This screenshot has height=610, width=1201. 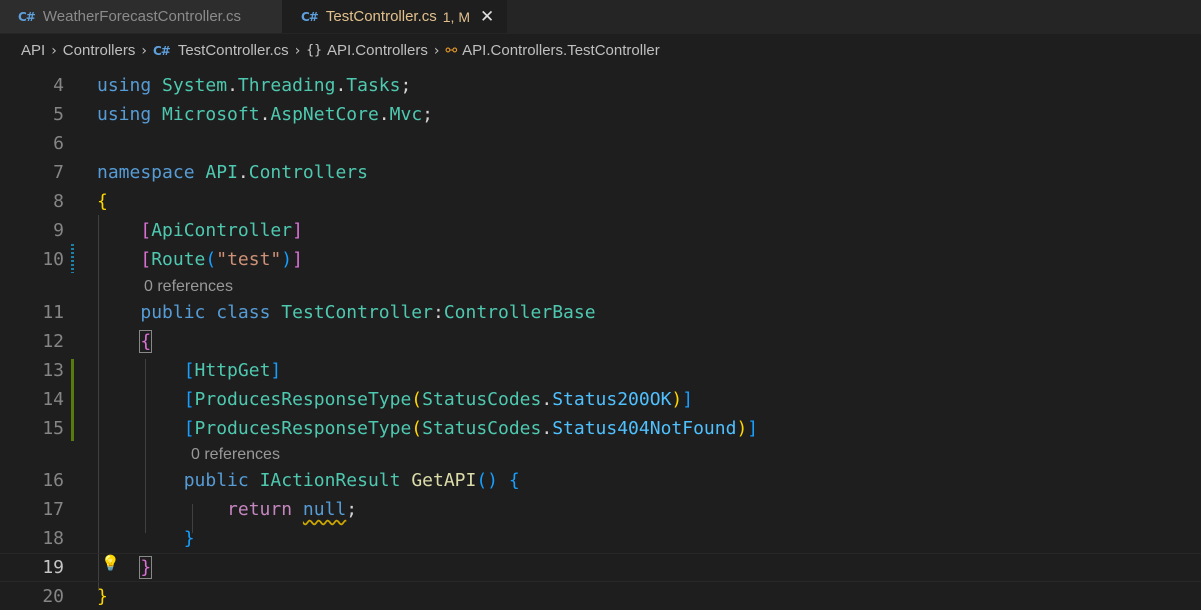 I want to click on line-number: 5, so click(x=58, y=114).